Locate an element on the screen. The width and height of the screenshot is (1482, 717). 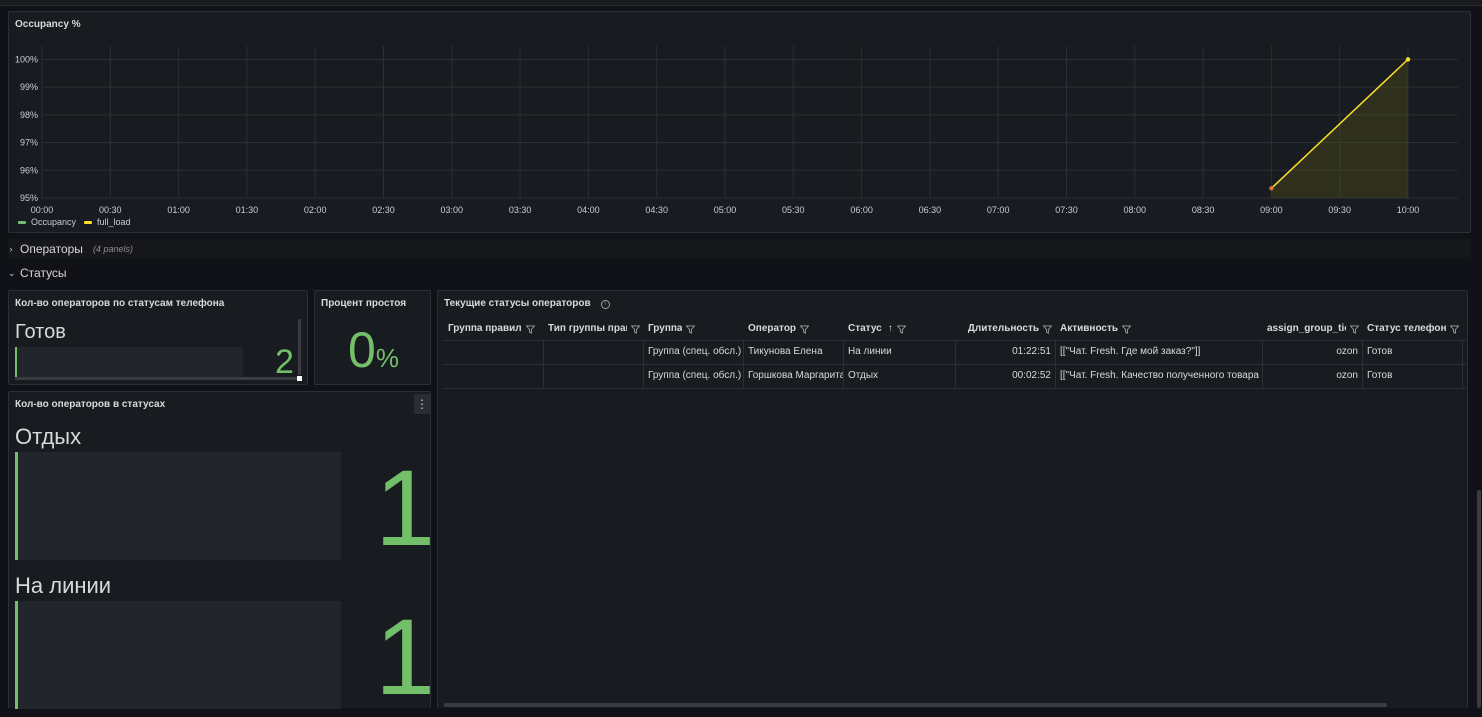
gauge-label: На линии is located at coordinates (63, 585).